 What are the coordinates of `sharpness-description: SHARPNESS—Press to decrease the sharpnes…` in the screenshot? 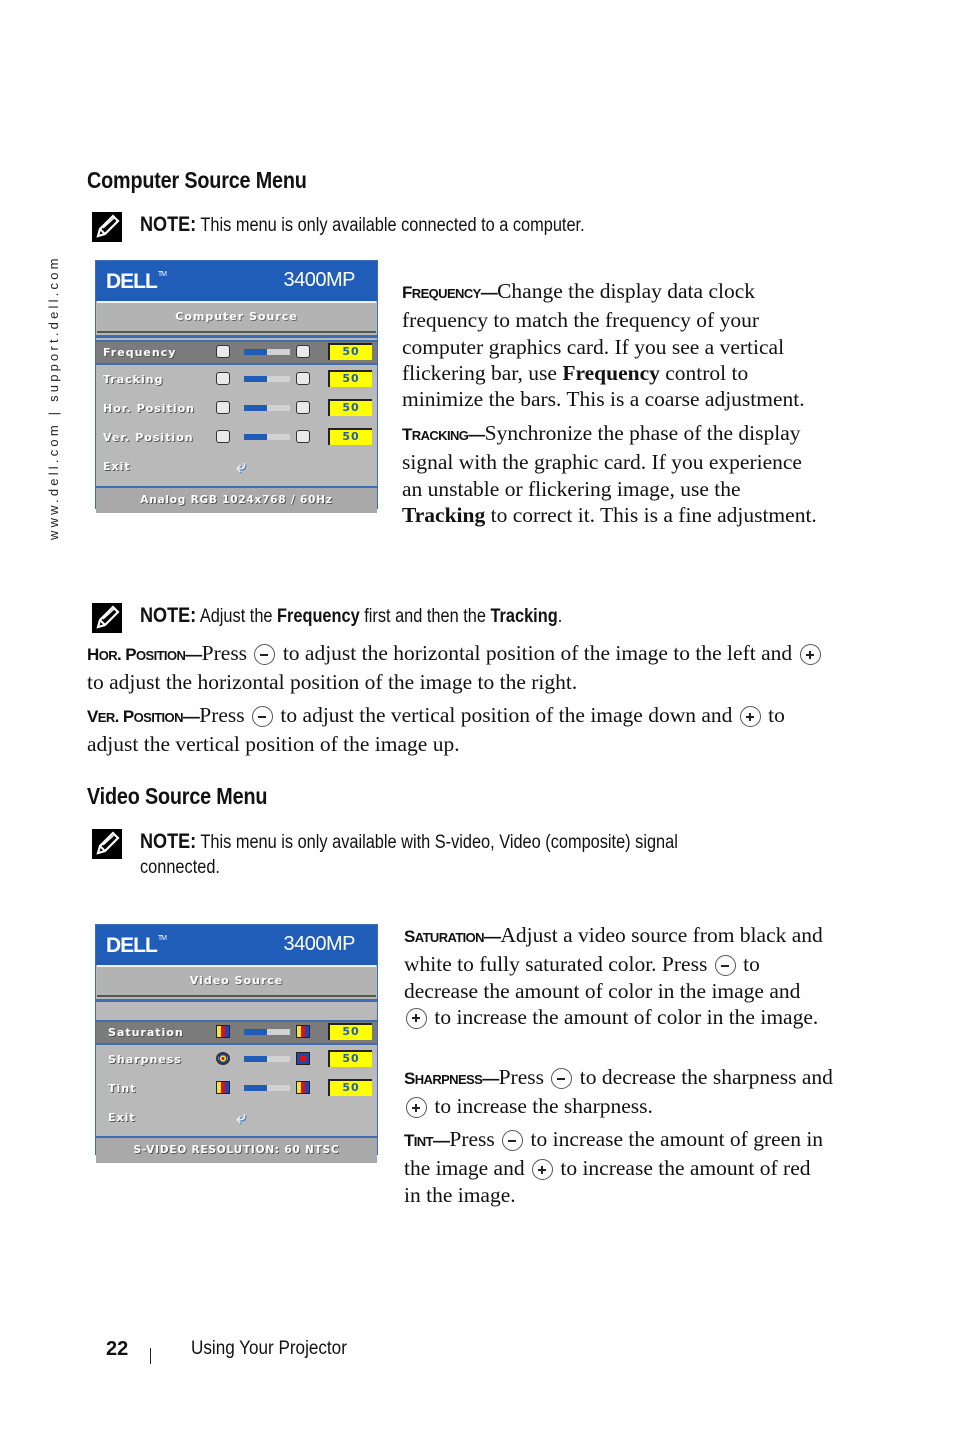 It's located at (618, 1092).